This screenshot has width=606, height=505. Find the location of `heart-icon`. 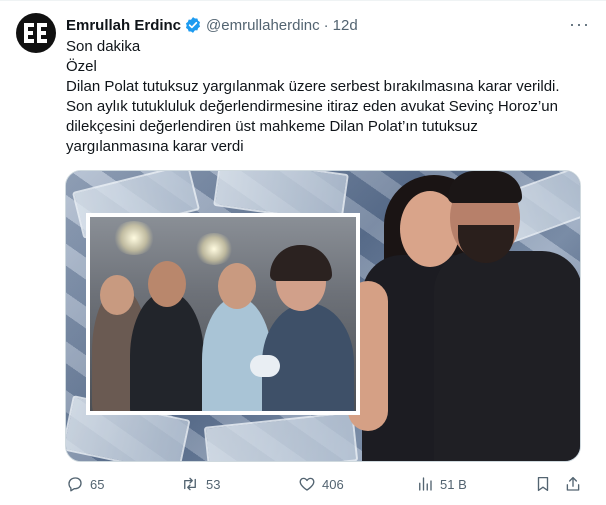

heart-icon is located at coordinates (307, 484).